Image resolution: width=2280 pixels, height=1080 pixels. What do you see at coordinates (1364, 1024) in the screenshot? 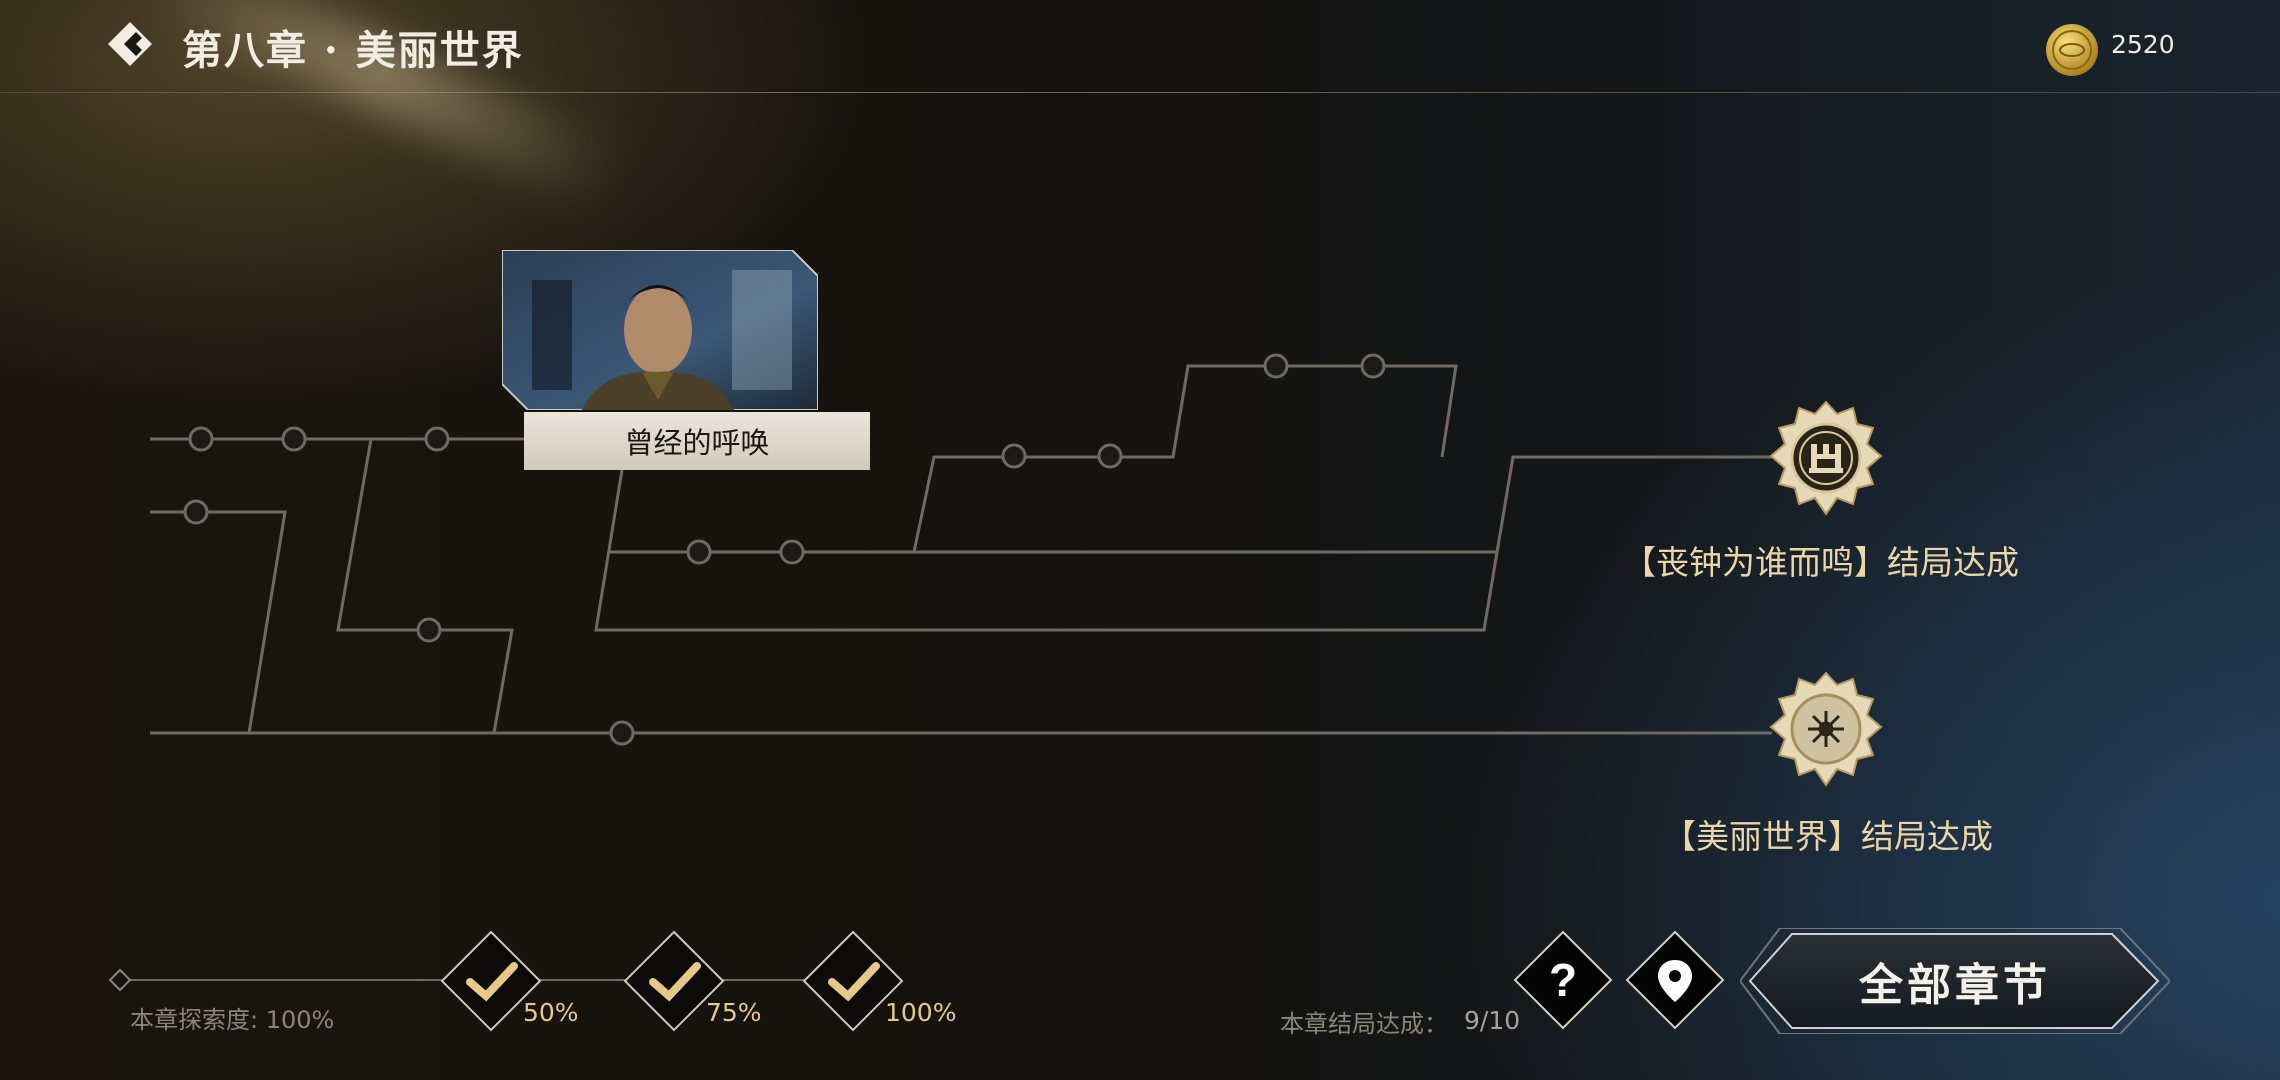
I see `endings-label: 本章结局达成：` at bounding box center [1364, 1024].